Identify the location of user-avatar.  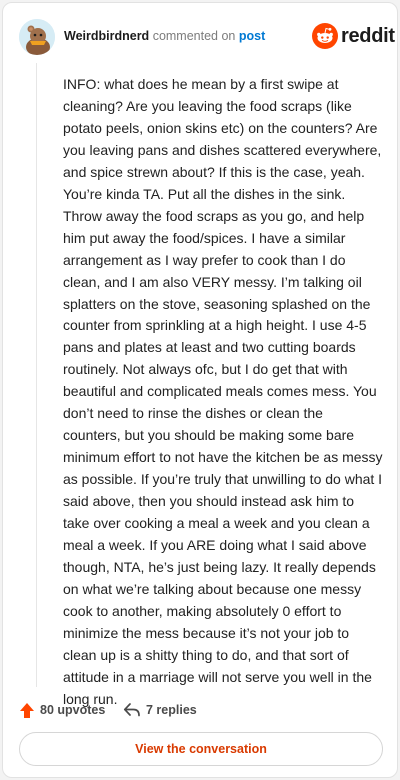
(37, 37).